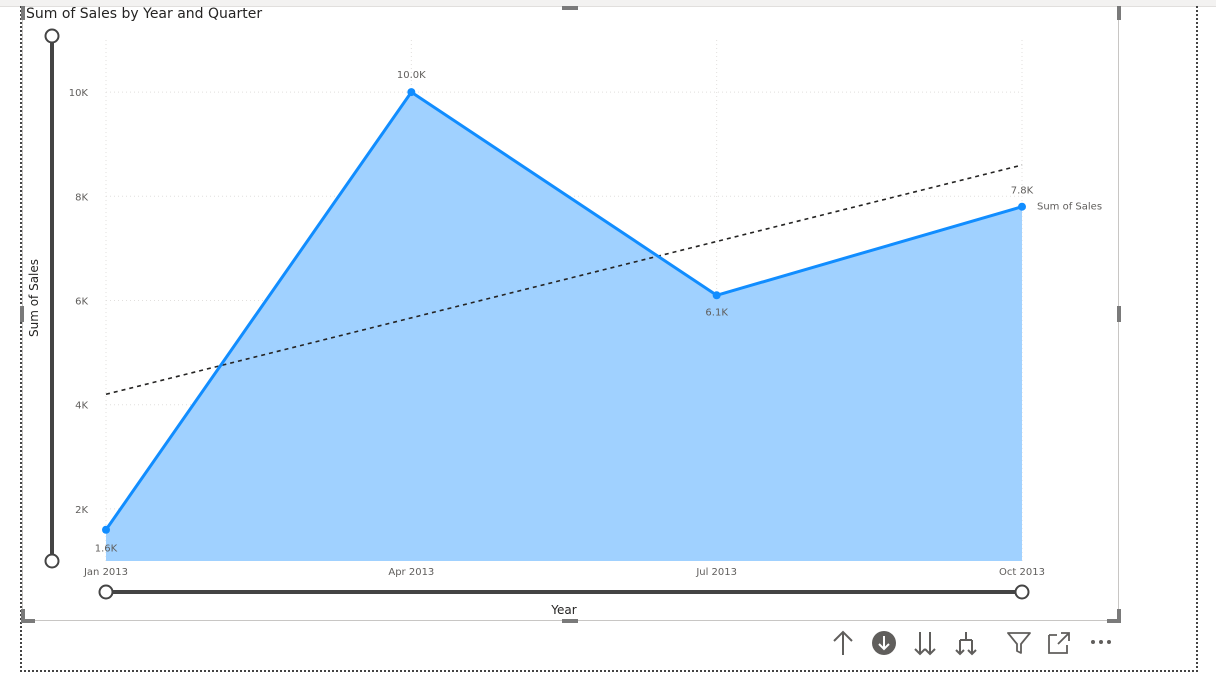  Describe the element at coordinates (106, 592) in the screenshot. I see `x-slider-handle-left` at that location.